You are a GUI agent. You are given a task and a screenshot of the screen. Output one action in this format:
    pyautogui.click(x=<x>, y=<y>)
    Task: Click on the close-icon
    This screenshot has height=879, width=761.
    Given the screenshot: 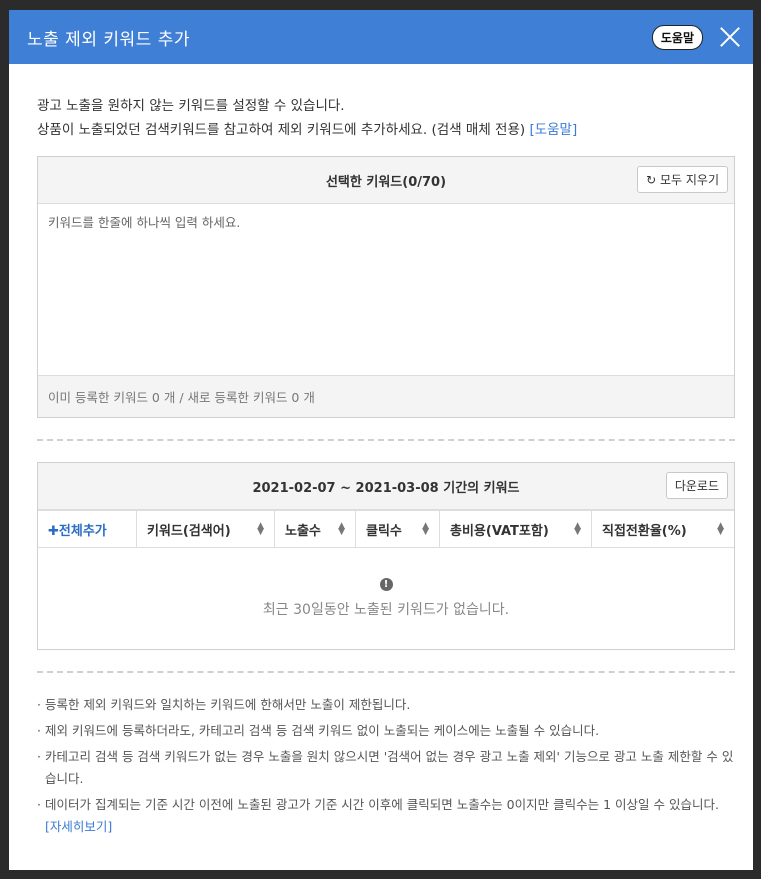 What is the action you would take?
    pyautogui.click(x=730, y=37)
    